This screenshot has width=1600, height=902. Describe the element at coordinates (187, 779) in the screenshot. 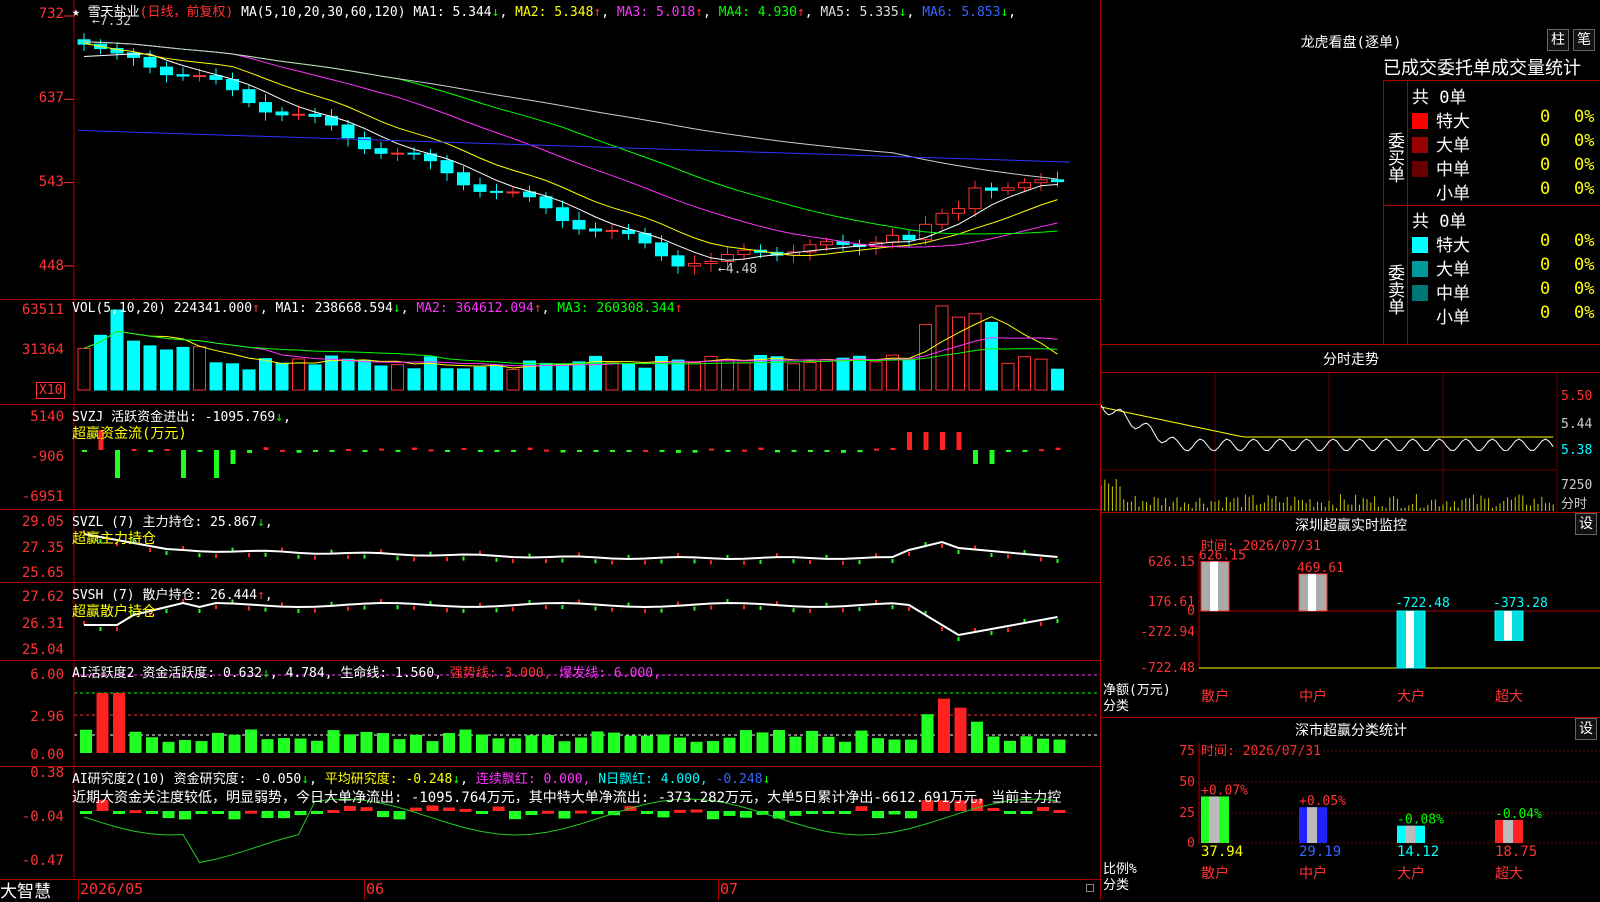

I see `ai2-label: AI研究度2(10) 资金研究度: -0.050` at that location.